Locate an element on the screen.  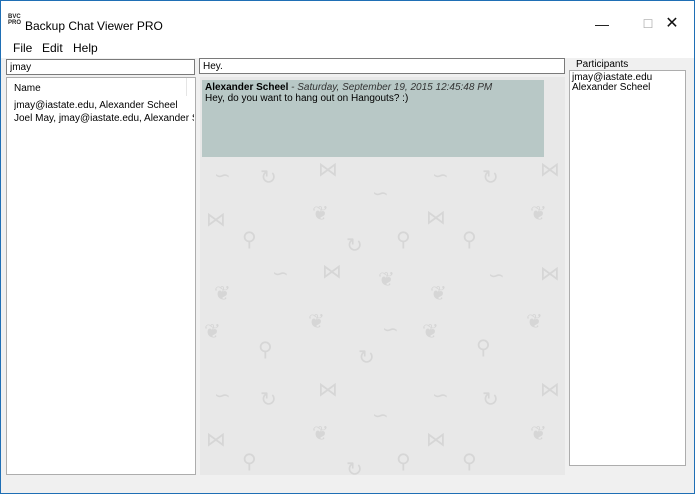
participants-list: jmay@iastate.edu Alexander Scheel is located at coordinates (627, 268).